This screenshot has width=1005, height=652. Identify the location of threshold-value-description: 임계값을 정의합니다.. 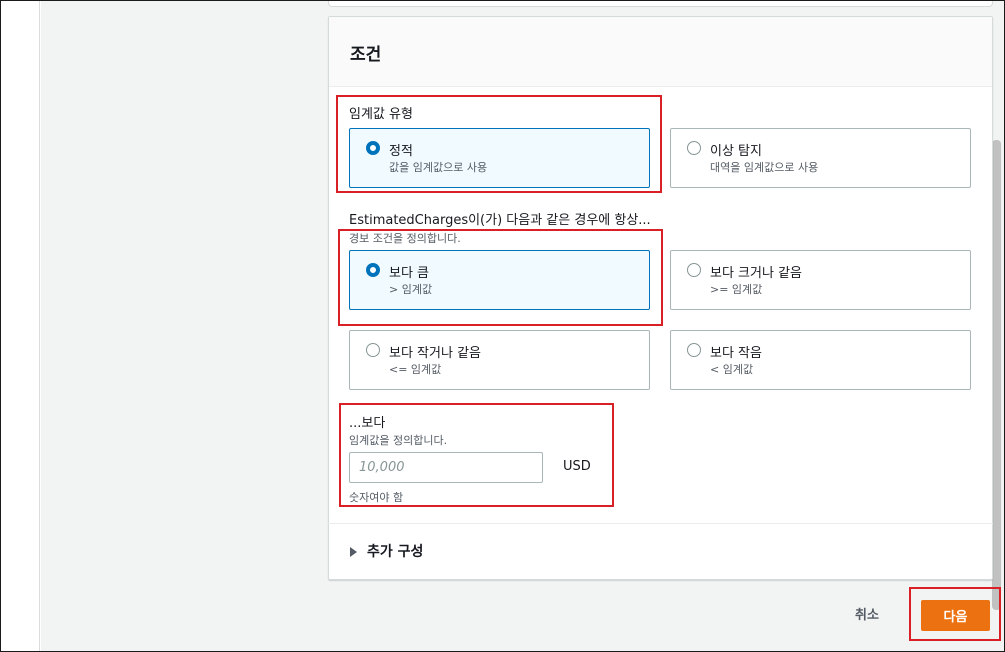
(398, 440).